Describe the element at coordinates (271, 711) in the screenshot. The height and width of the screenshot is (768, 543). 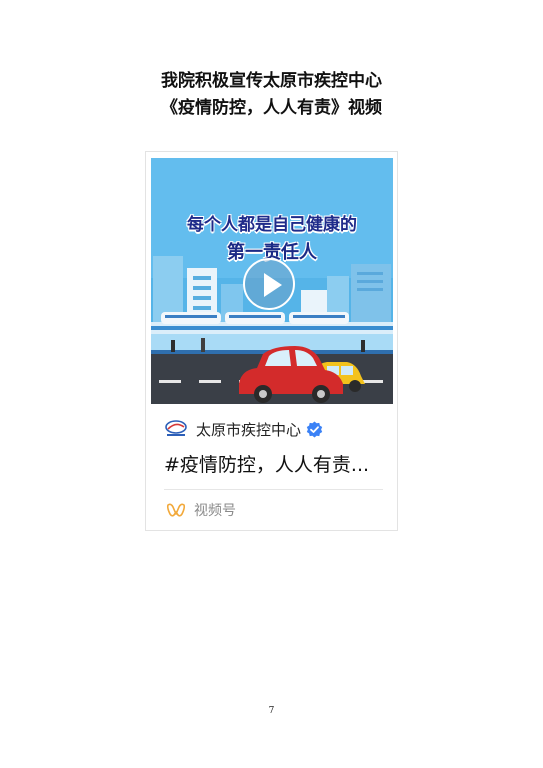
I see `page-number: 7` at that location.